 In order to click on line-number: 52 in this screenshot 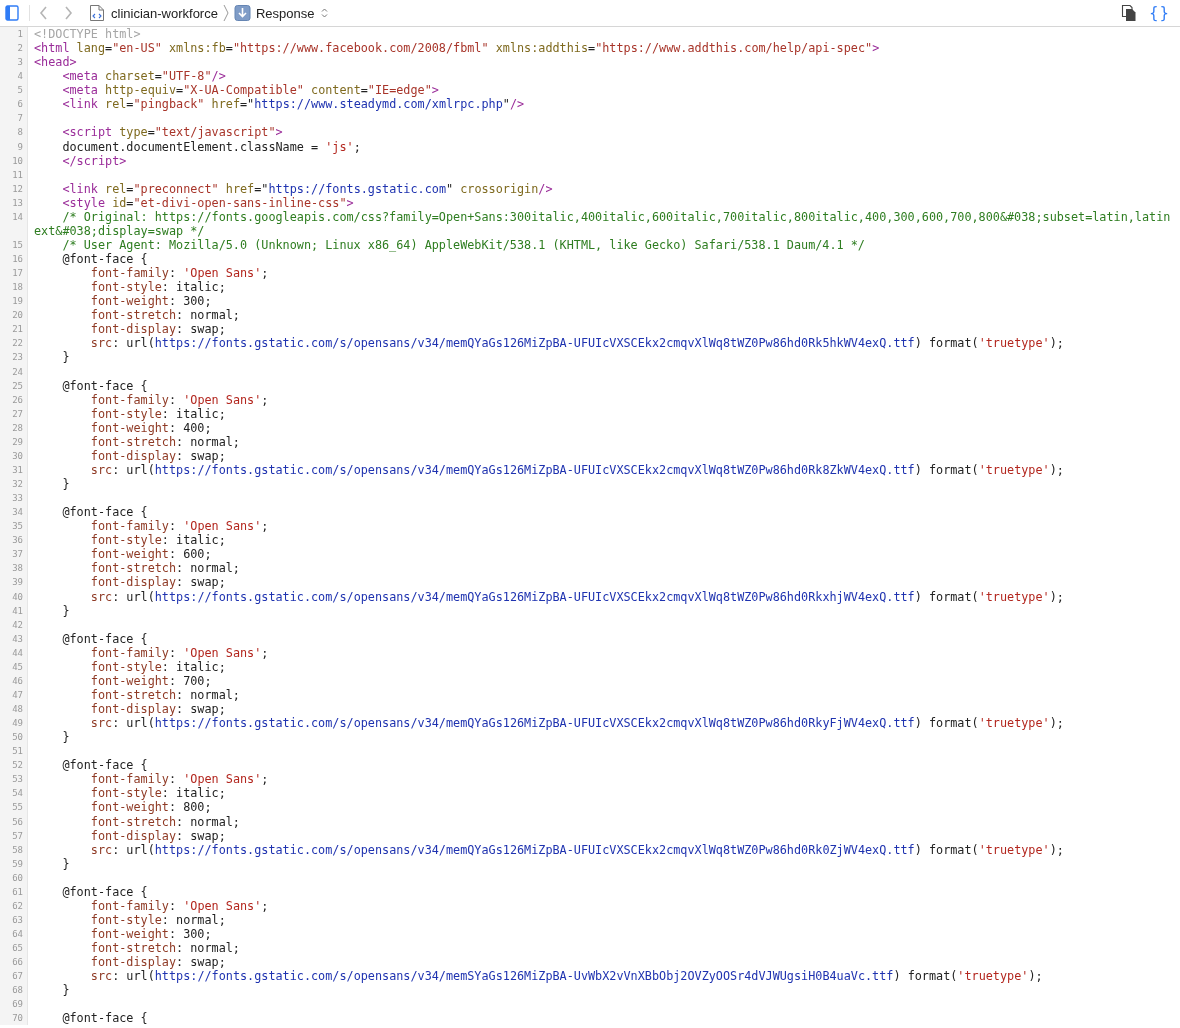, I will do `click(14, 765)`.